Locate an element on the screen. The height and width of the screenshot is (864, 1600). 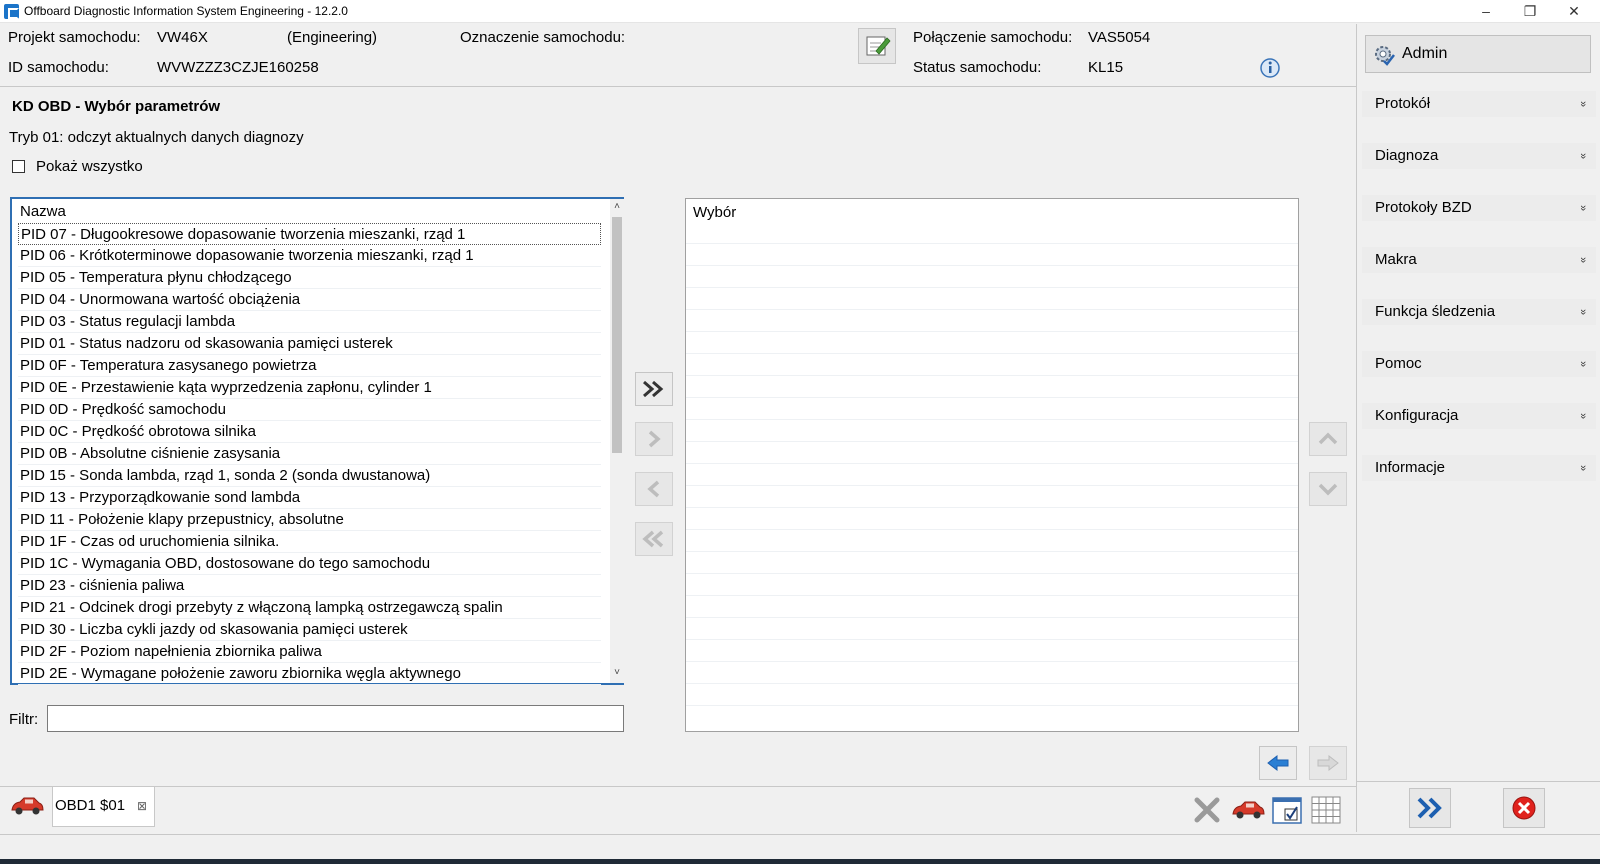
close-window-button: ✕ is located at coordinates (1574, 11).